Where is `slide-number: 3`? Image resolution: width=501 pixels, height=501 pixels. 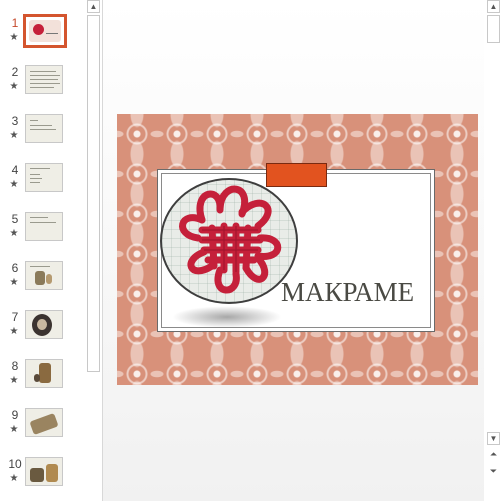 slide-number: 3 is located at coordinates (15, 121).